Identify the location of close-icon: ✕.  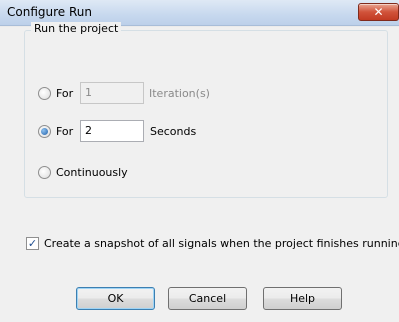
(378, 12).